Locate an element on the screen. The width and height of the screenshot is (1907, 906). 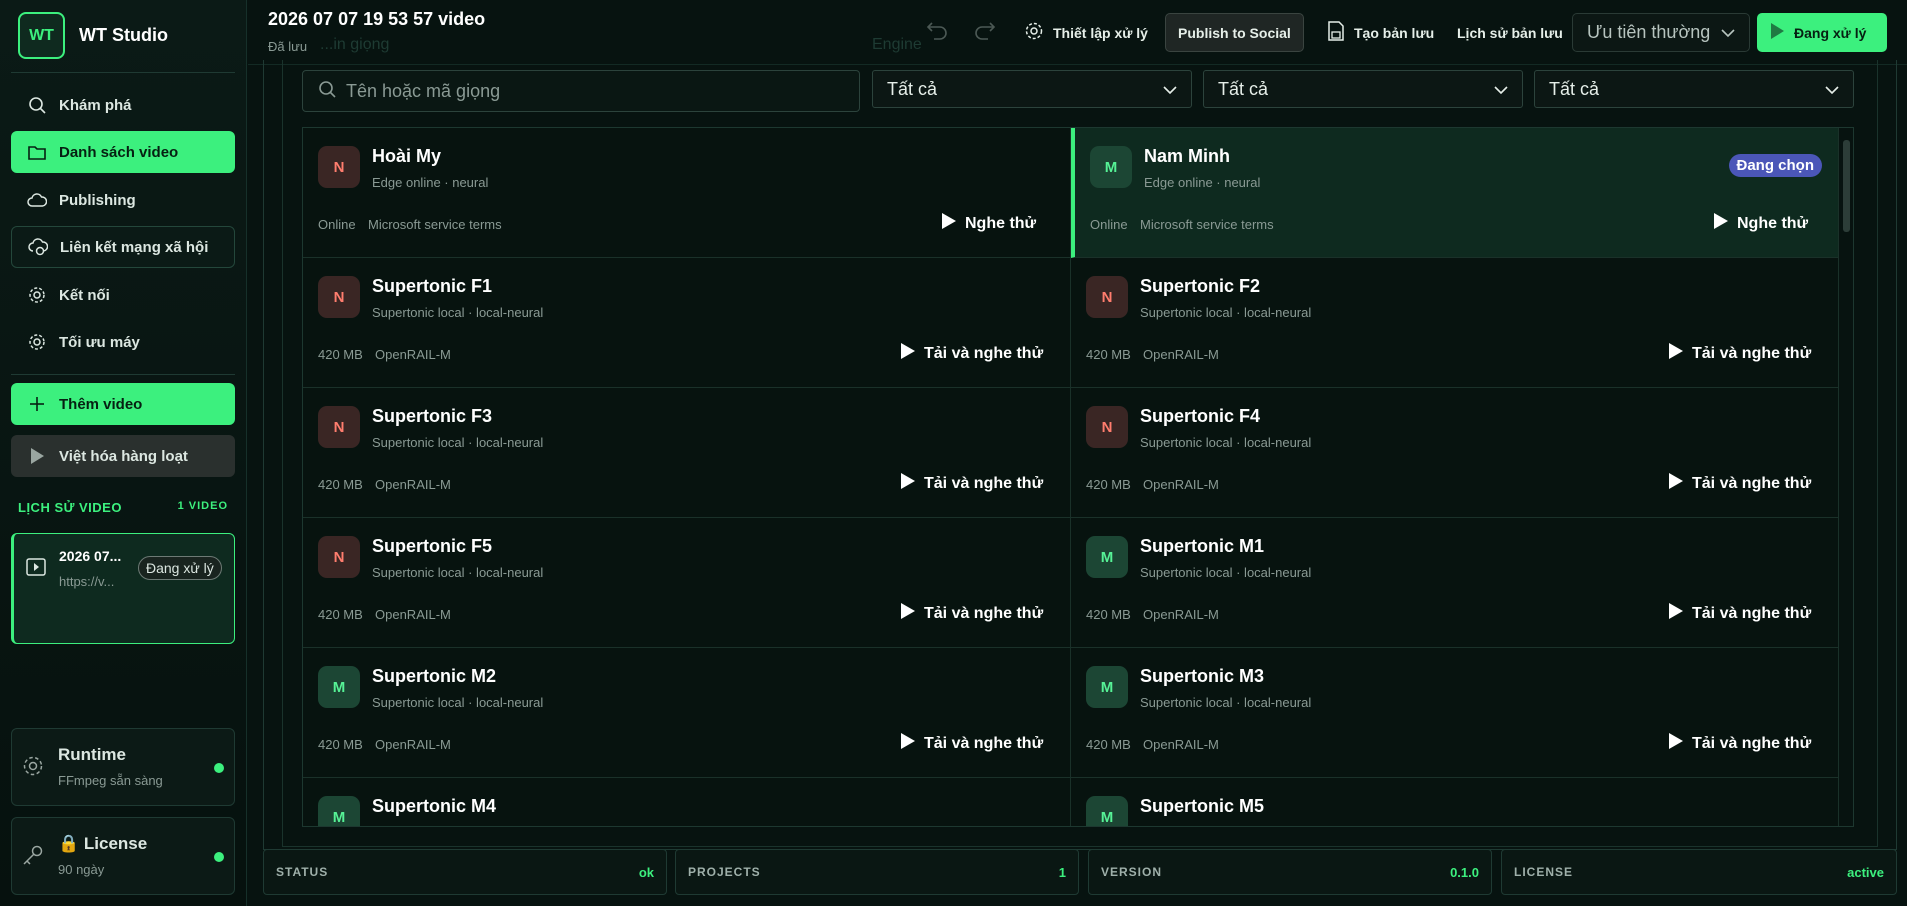
cloud-icon is located at coordinates (37, 200).